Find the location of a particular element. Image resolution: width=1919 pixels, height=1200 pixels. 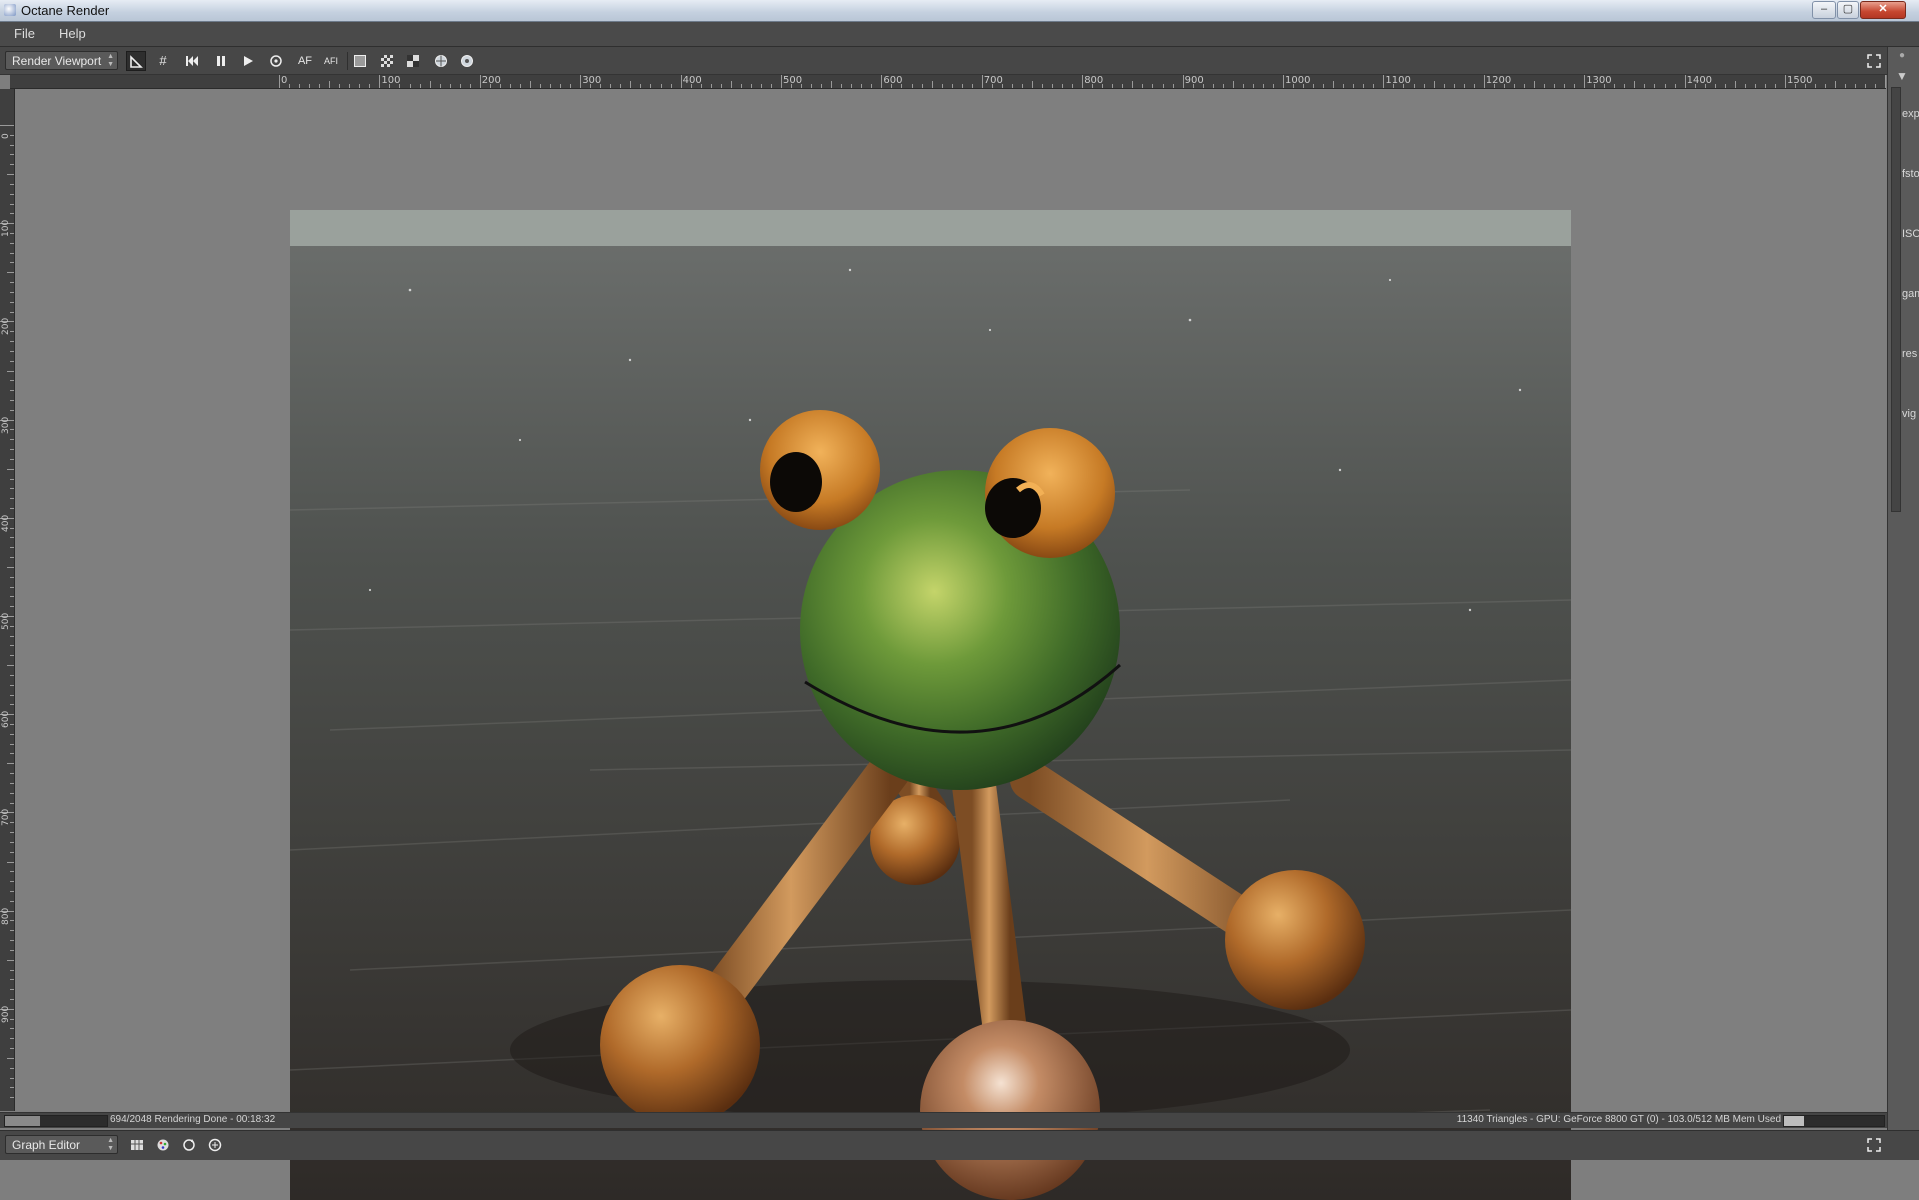

graph-load-button is located at coordinates (137, 1145).